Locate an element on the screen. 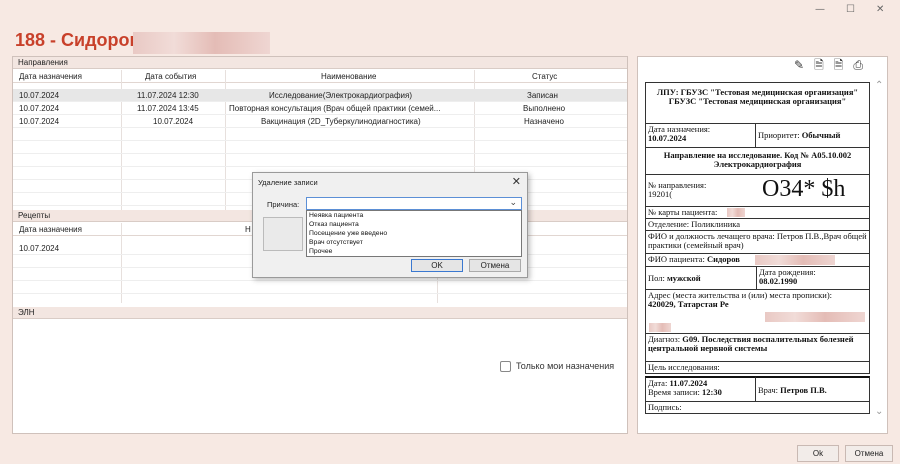  col-header-status: Статус is located at coordinates (544, 76).